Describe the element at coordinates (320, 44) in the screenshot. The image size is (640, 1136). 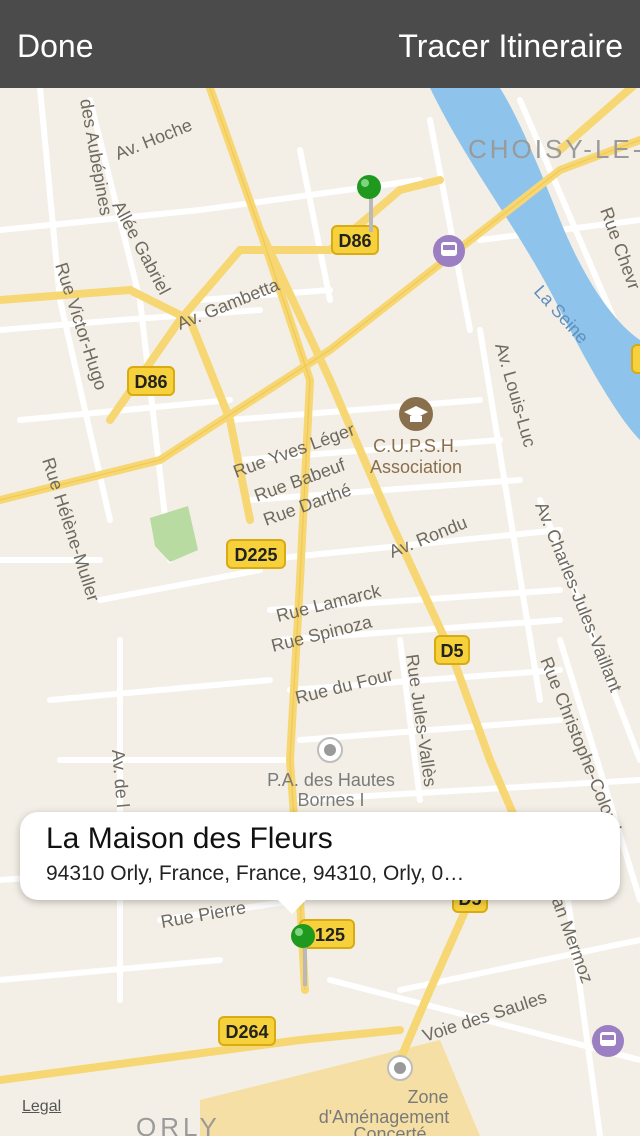
I see `navigation-bar: Done Tracer Itineraire` at that location.